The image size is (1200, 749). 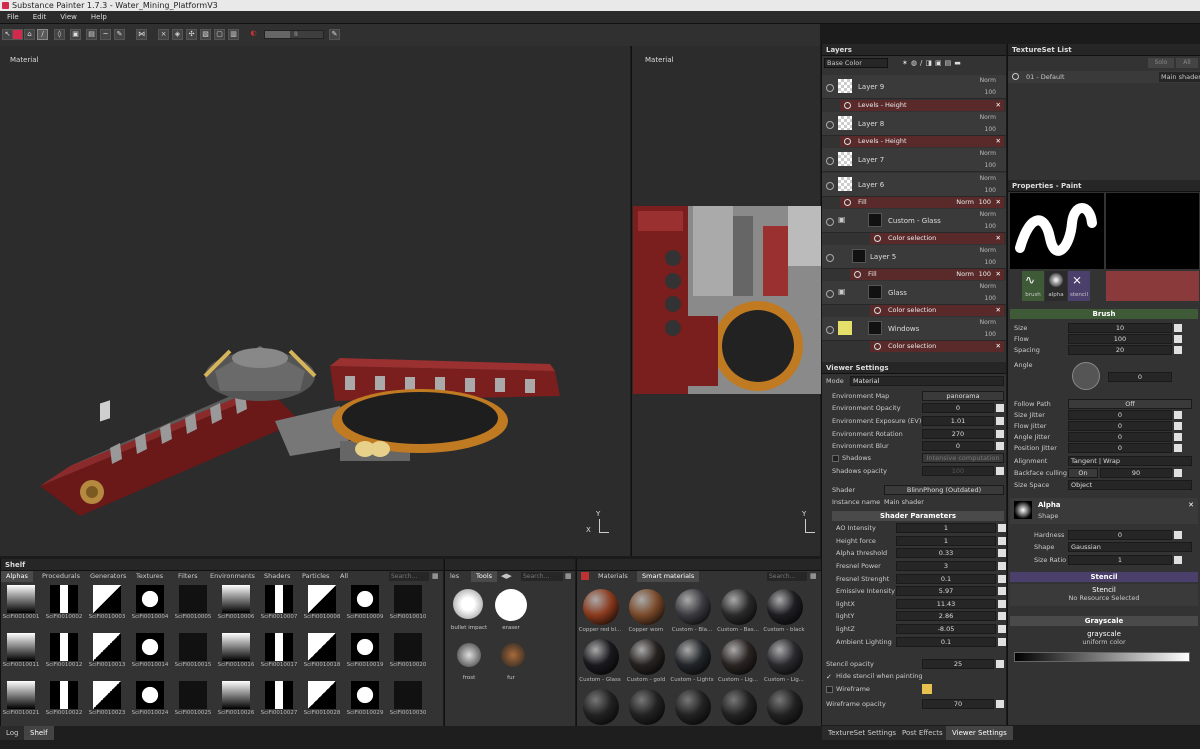 What do you see at coordinates (1130, 547) in the screenshot?
I see `shape-select: Gaussian` at bounding box center [1130, 547].